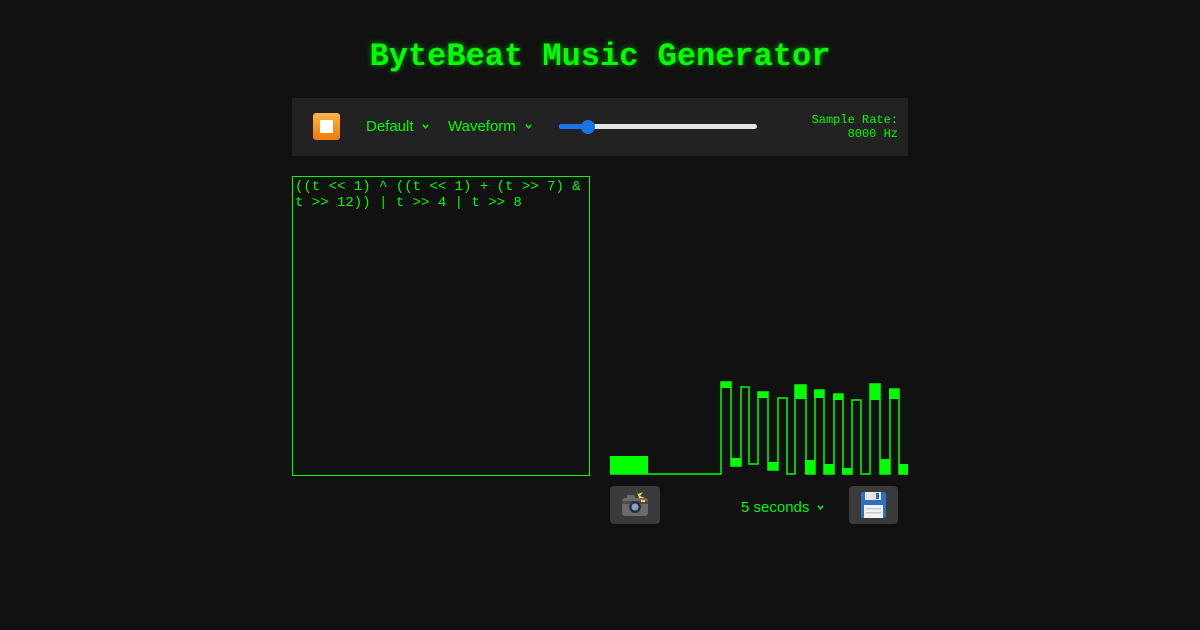  Describe the element at coordinates (482, 126) in the screenshot. I see `view-select-value: Waveform` at that location.